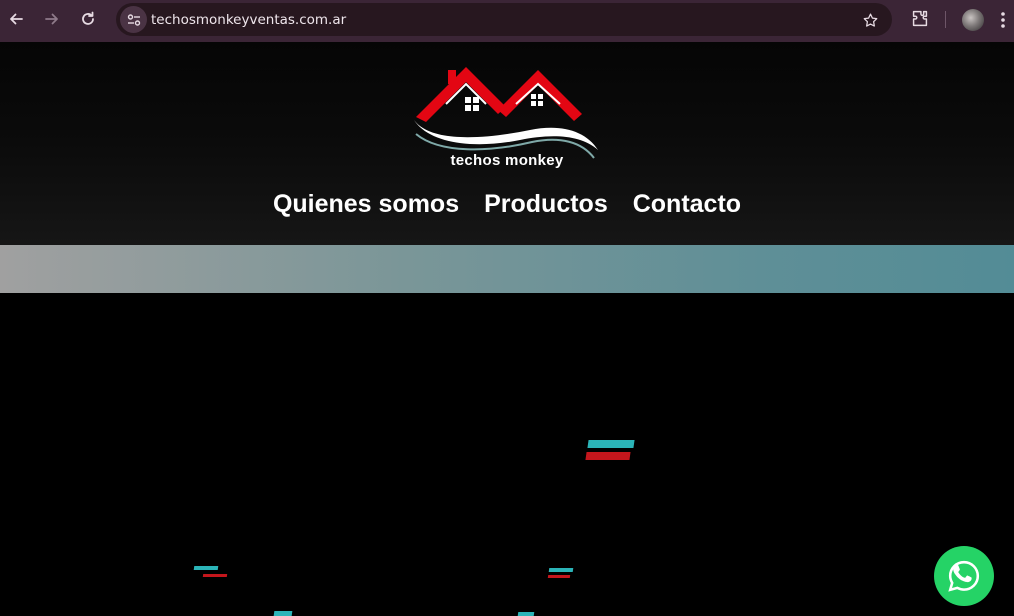  I want to click on browser-toolbar: techosmonkeyventas.com.ar, so click(507, 21).